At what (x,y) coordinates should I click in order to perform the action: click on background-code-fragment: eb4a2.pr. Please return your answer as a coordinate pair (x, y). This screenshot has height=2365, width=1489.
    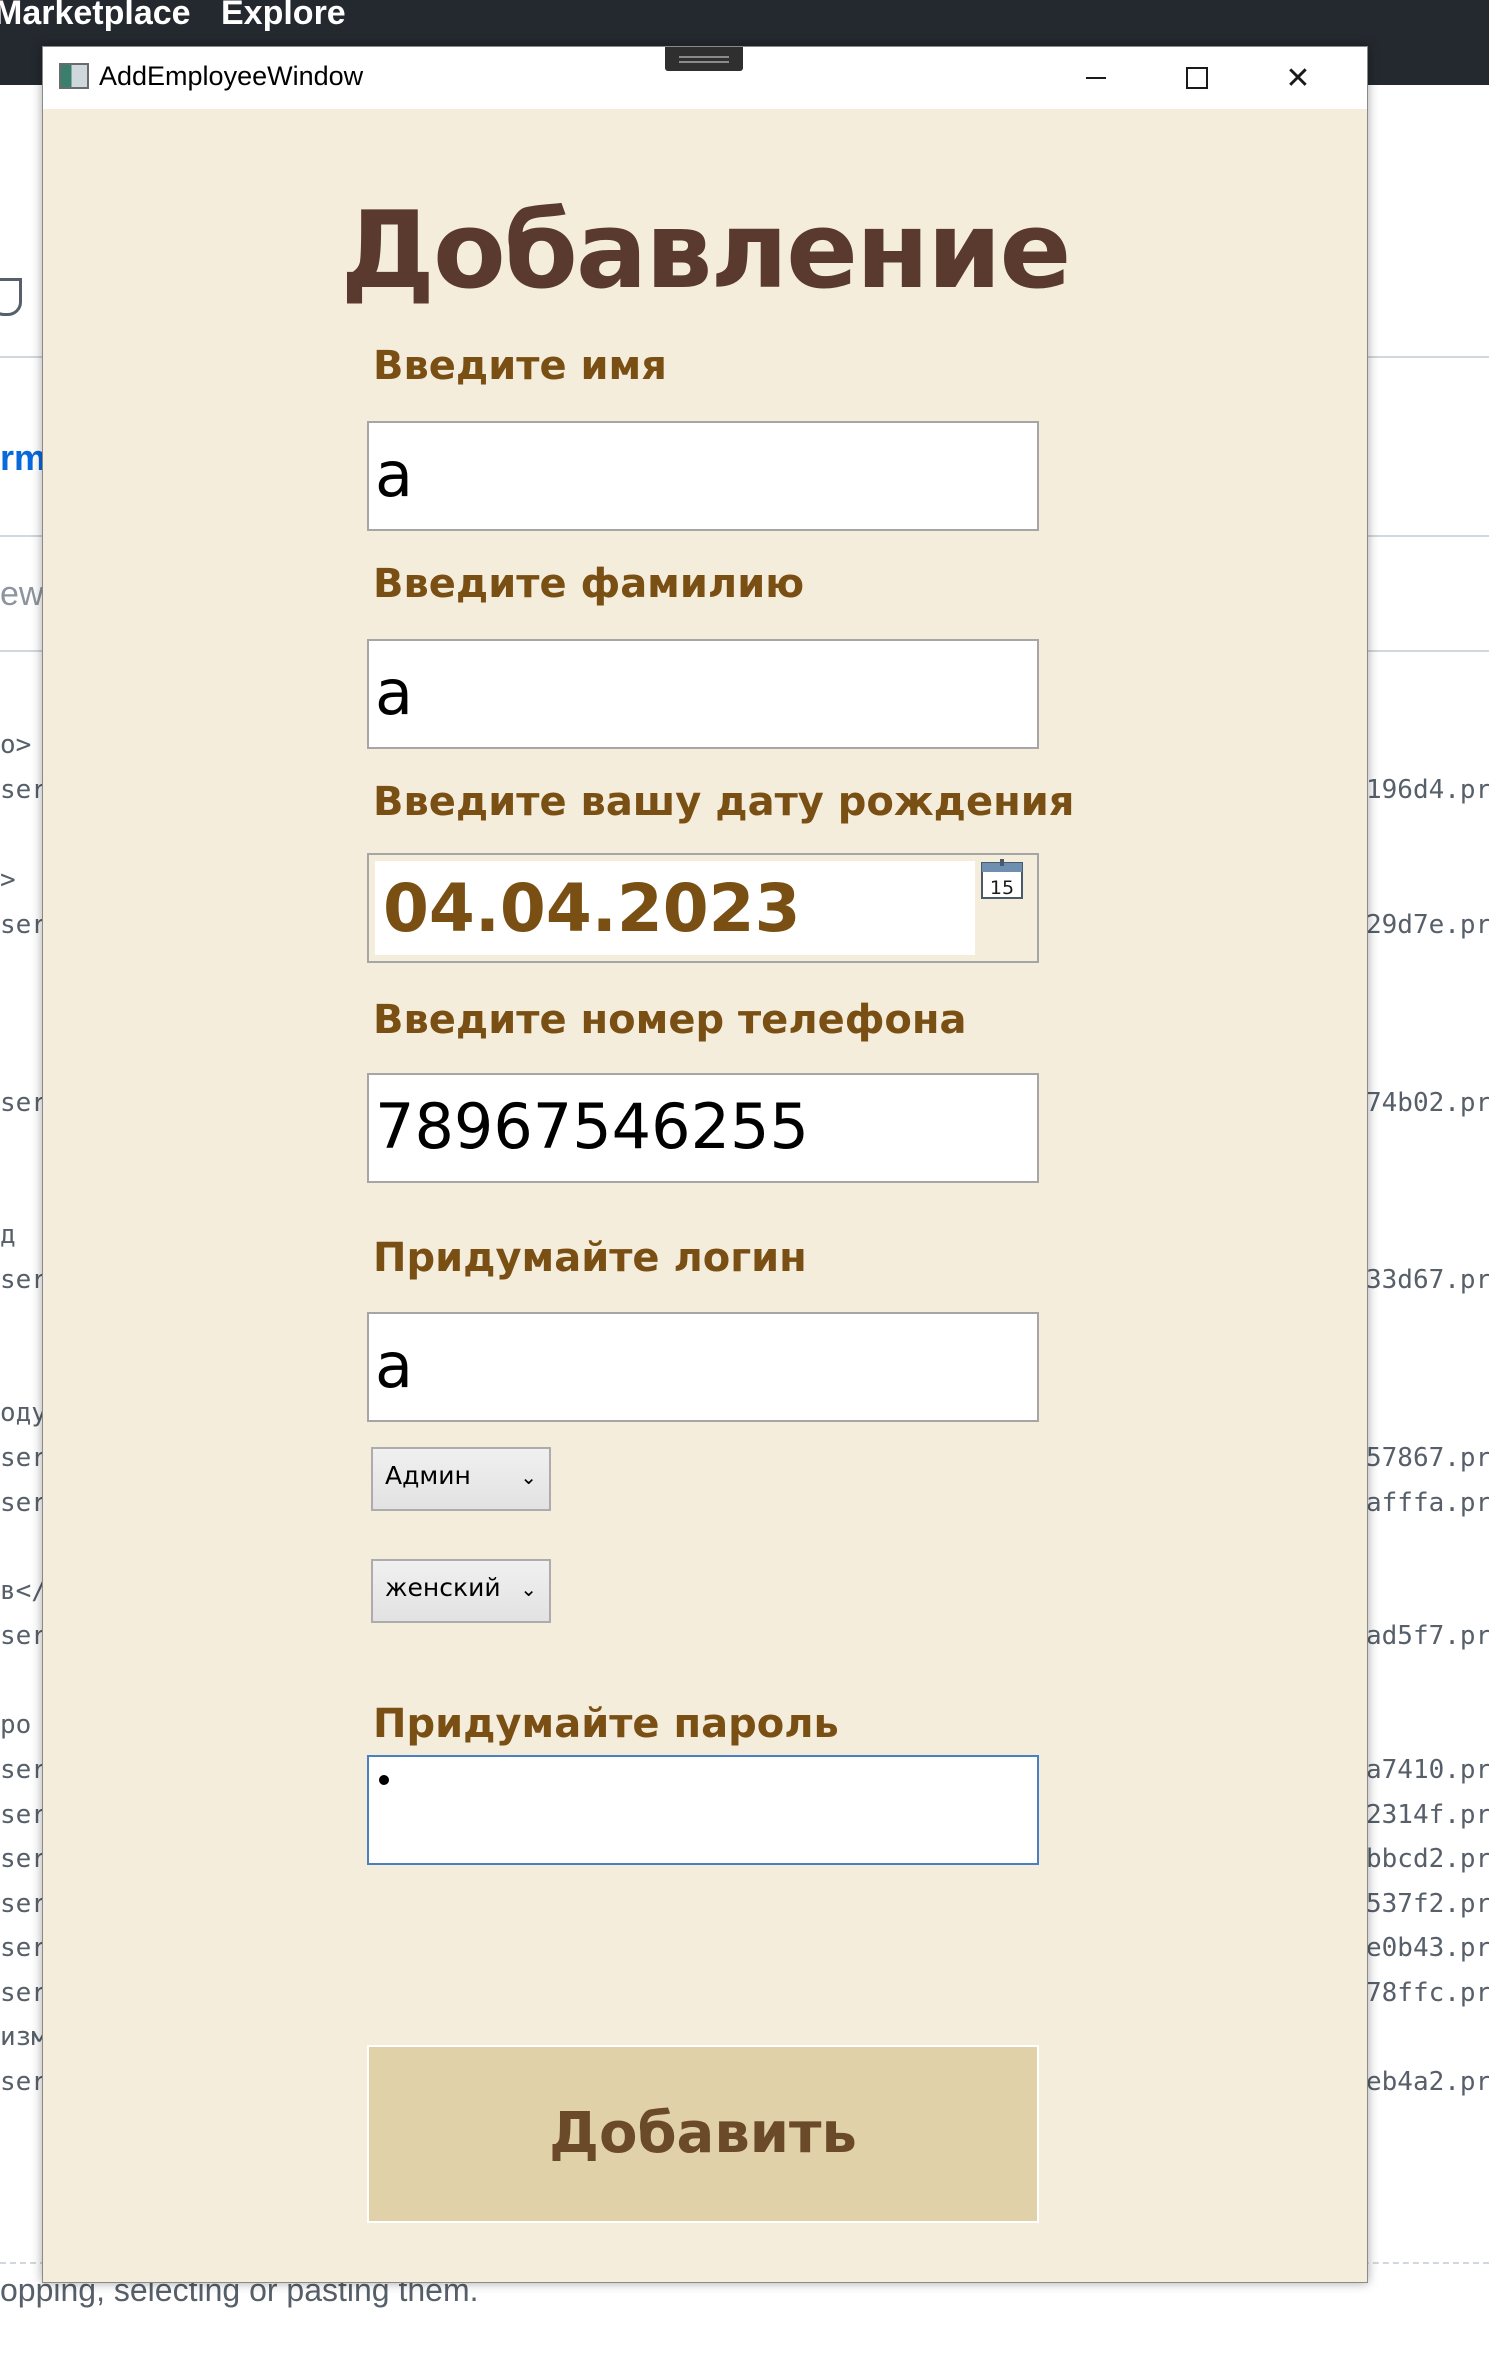
    Looking at the image, I should click on (1427, 2082).